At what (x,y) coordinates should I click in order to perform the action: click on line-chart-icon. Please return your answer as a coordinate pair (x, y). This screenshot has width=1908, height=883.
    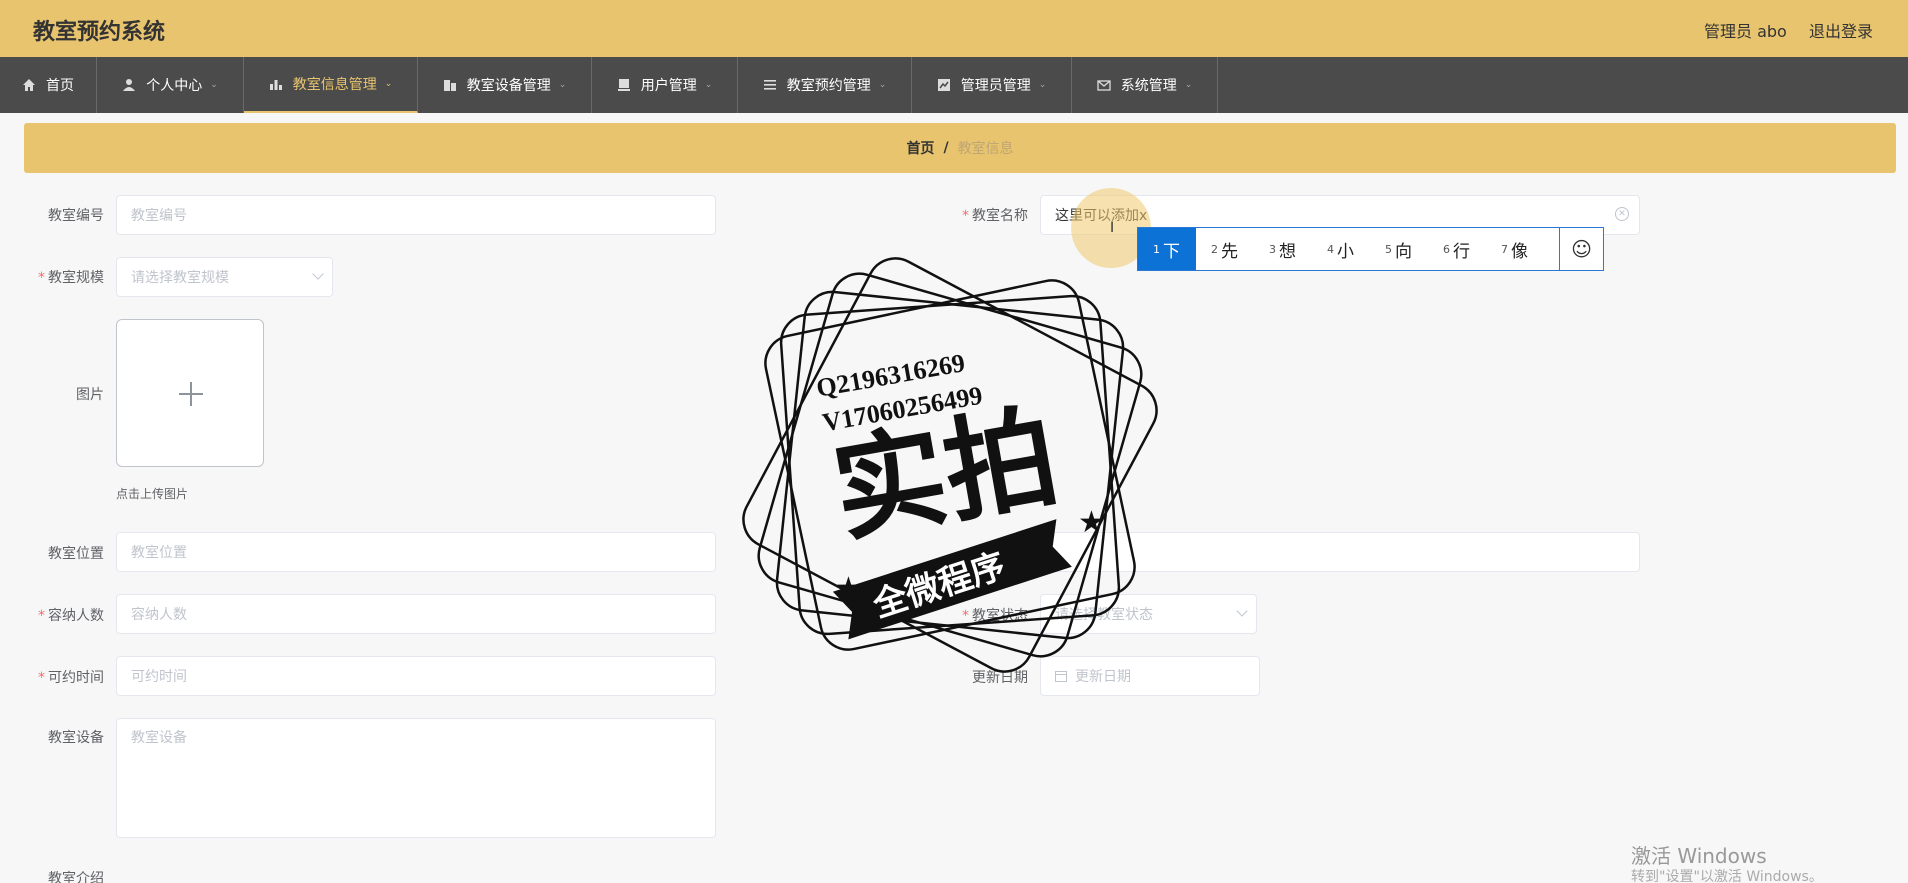
    Looking at the image, I should click on (943, 85).